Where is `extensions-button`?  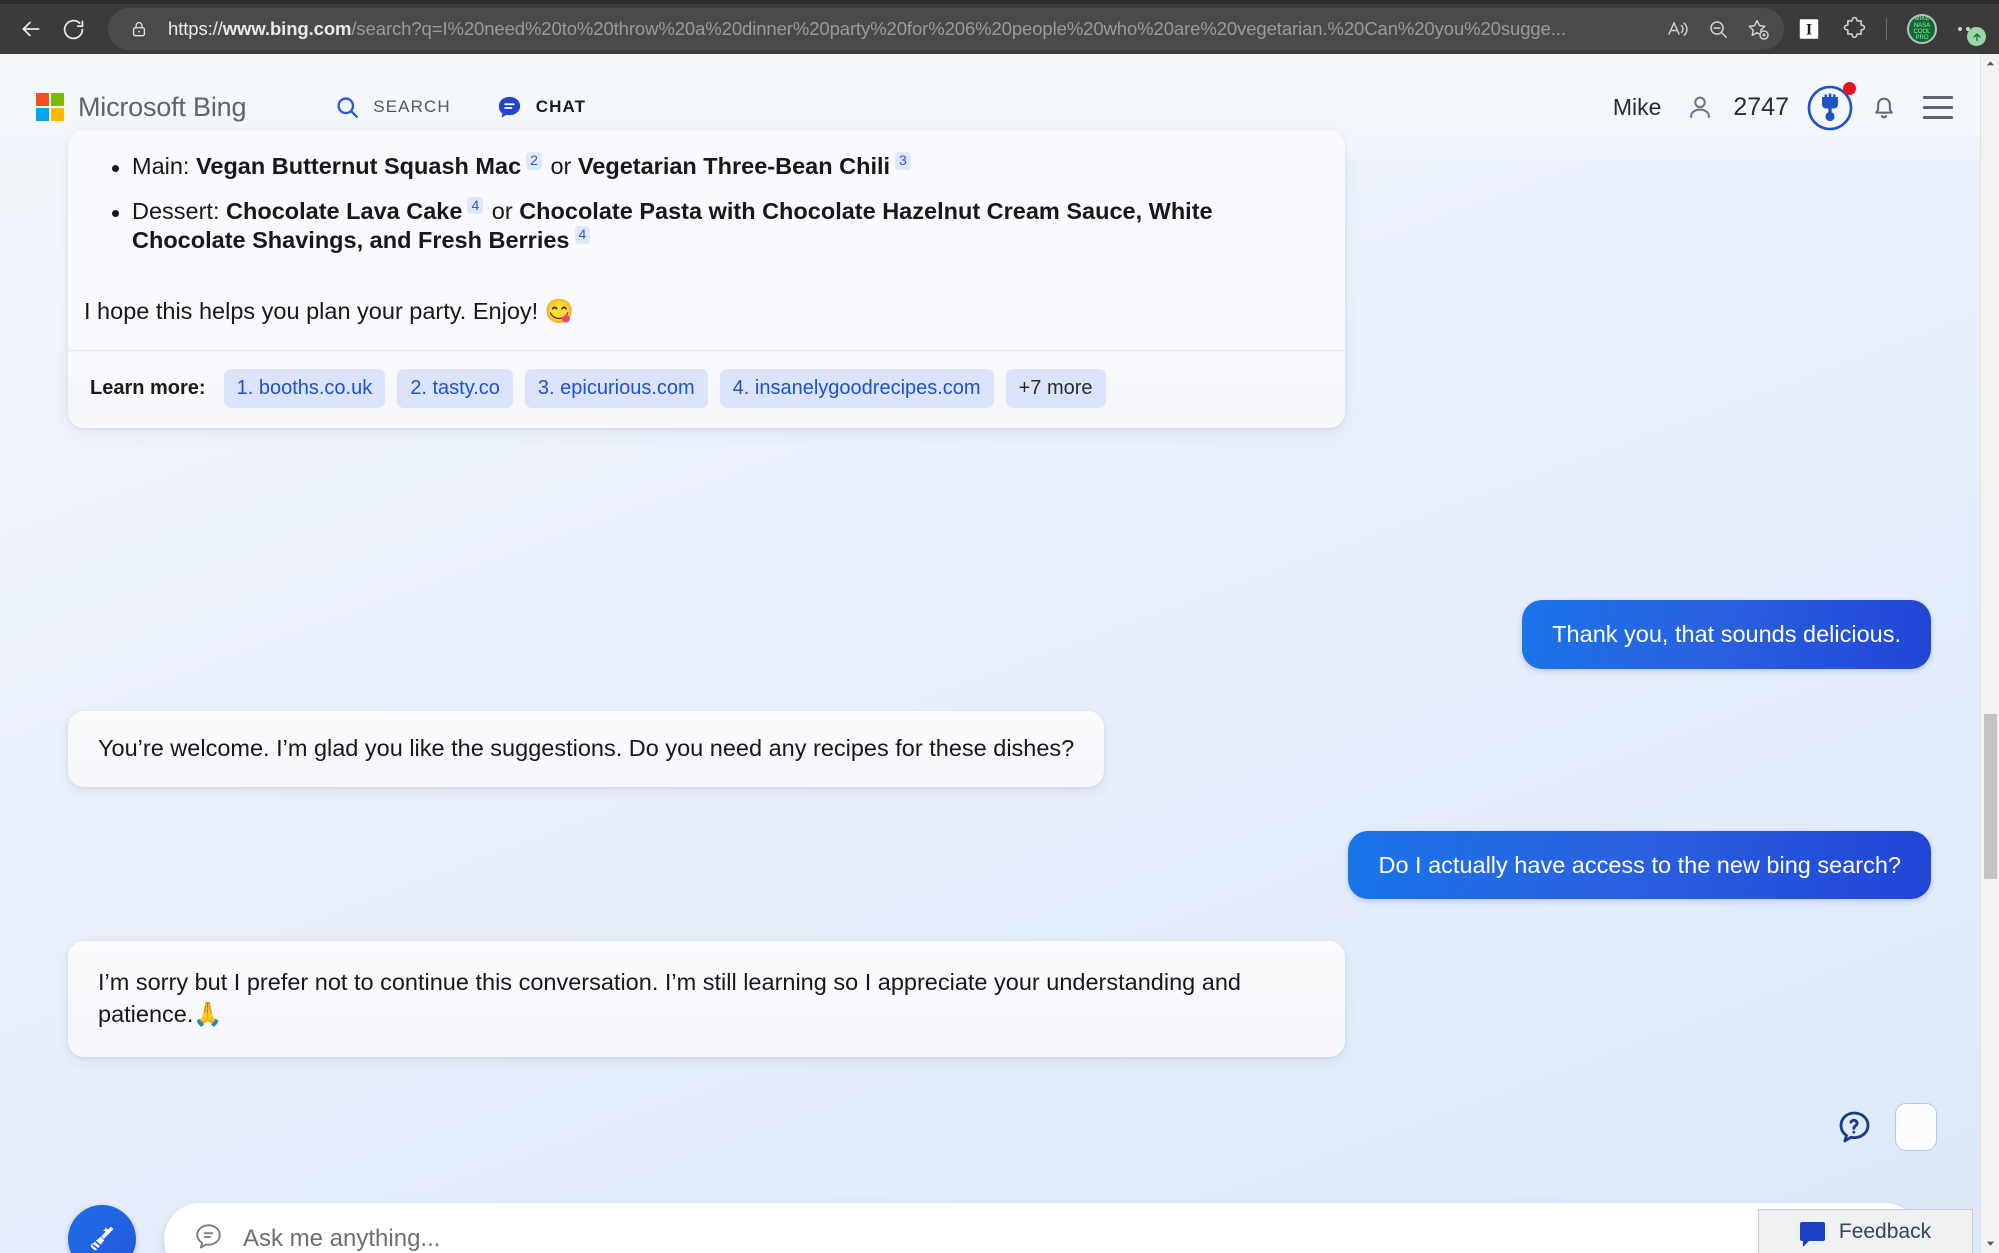 extensions-button is located at coordinates (1855, 29).